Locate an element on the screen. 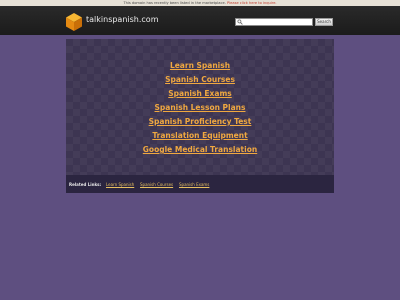  list-item: Spanish Lesson Plans is located at coordinates (200, 103).